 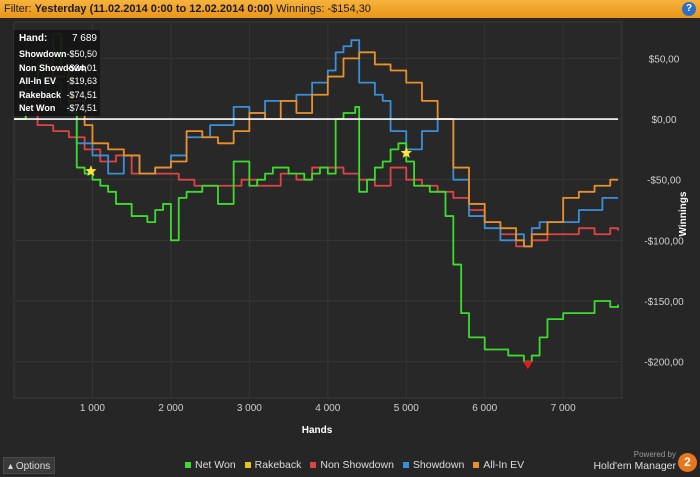 I want to click on legend-item-rakeback: Rakeback, so click(x=273, y=465).